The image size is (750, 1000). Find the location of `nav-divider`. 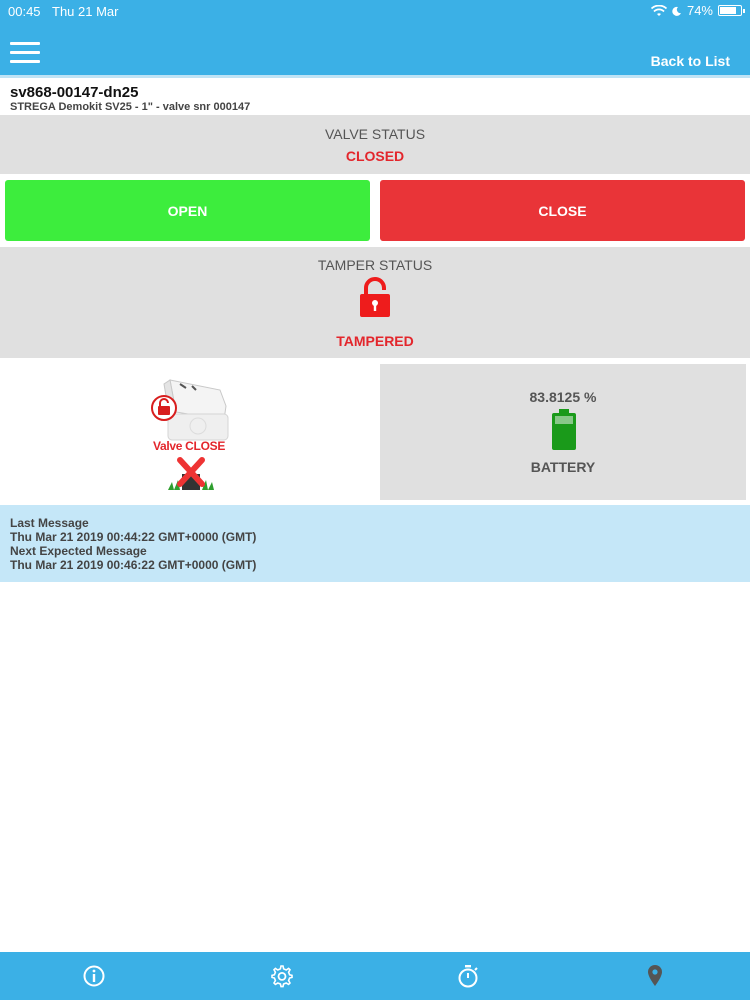

nav-divider is located at coordinates (375, 76).